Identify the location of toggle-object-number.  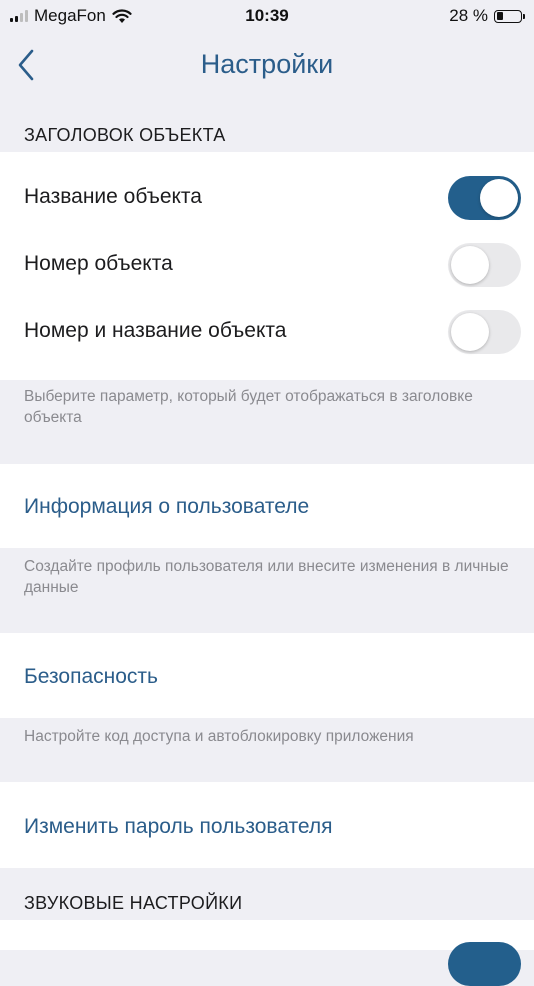
(484, 265).